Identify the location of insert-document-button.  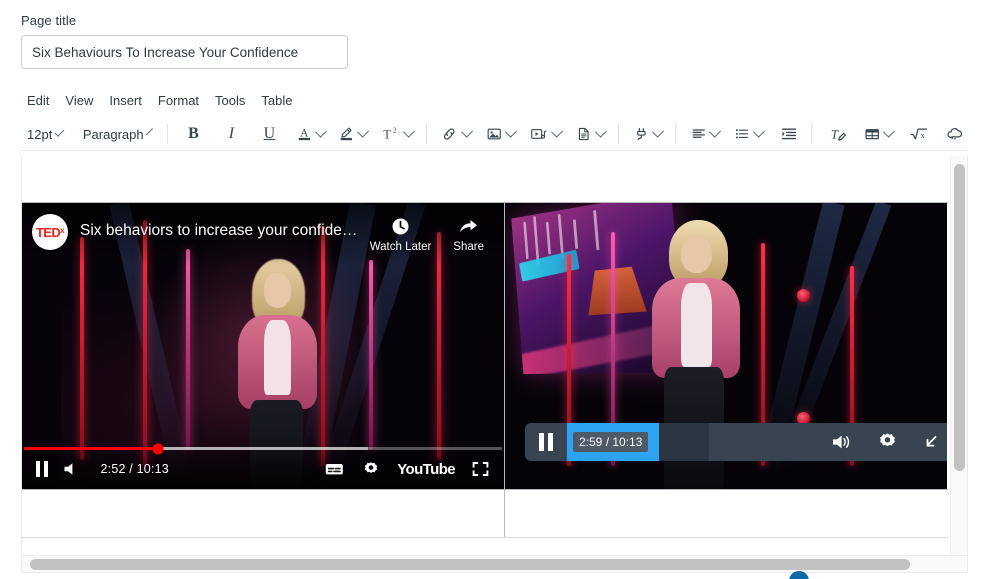
(590, 134).